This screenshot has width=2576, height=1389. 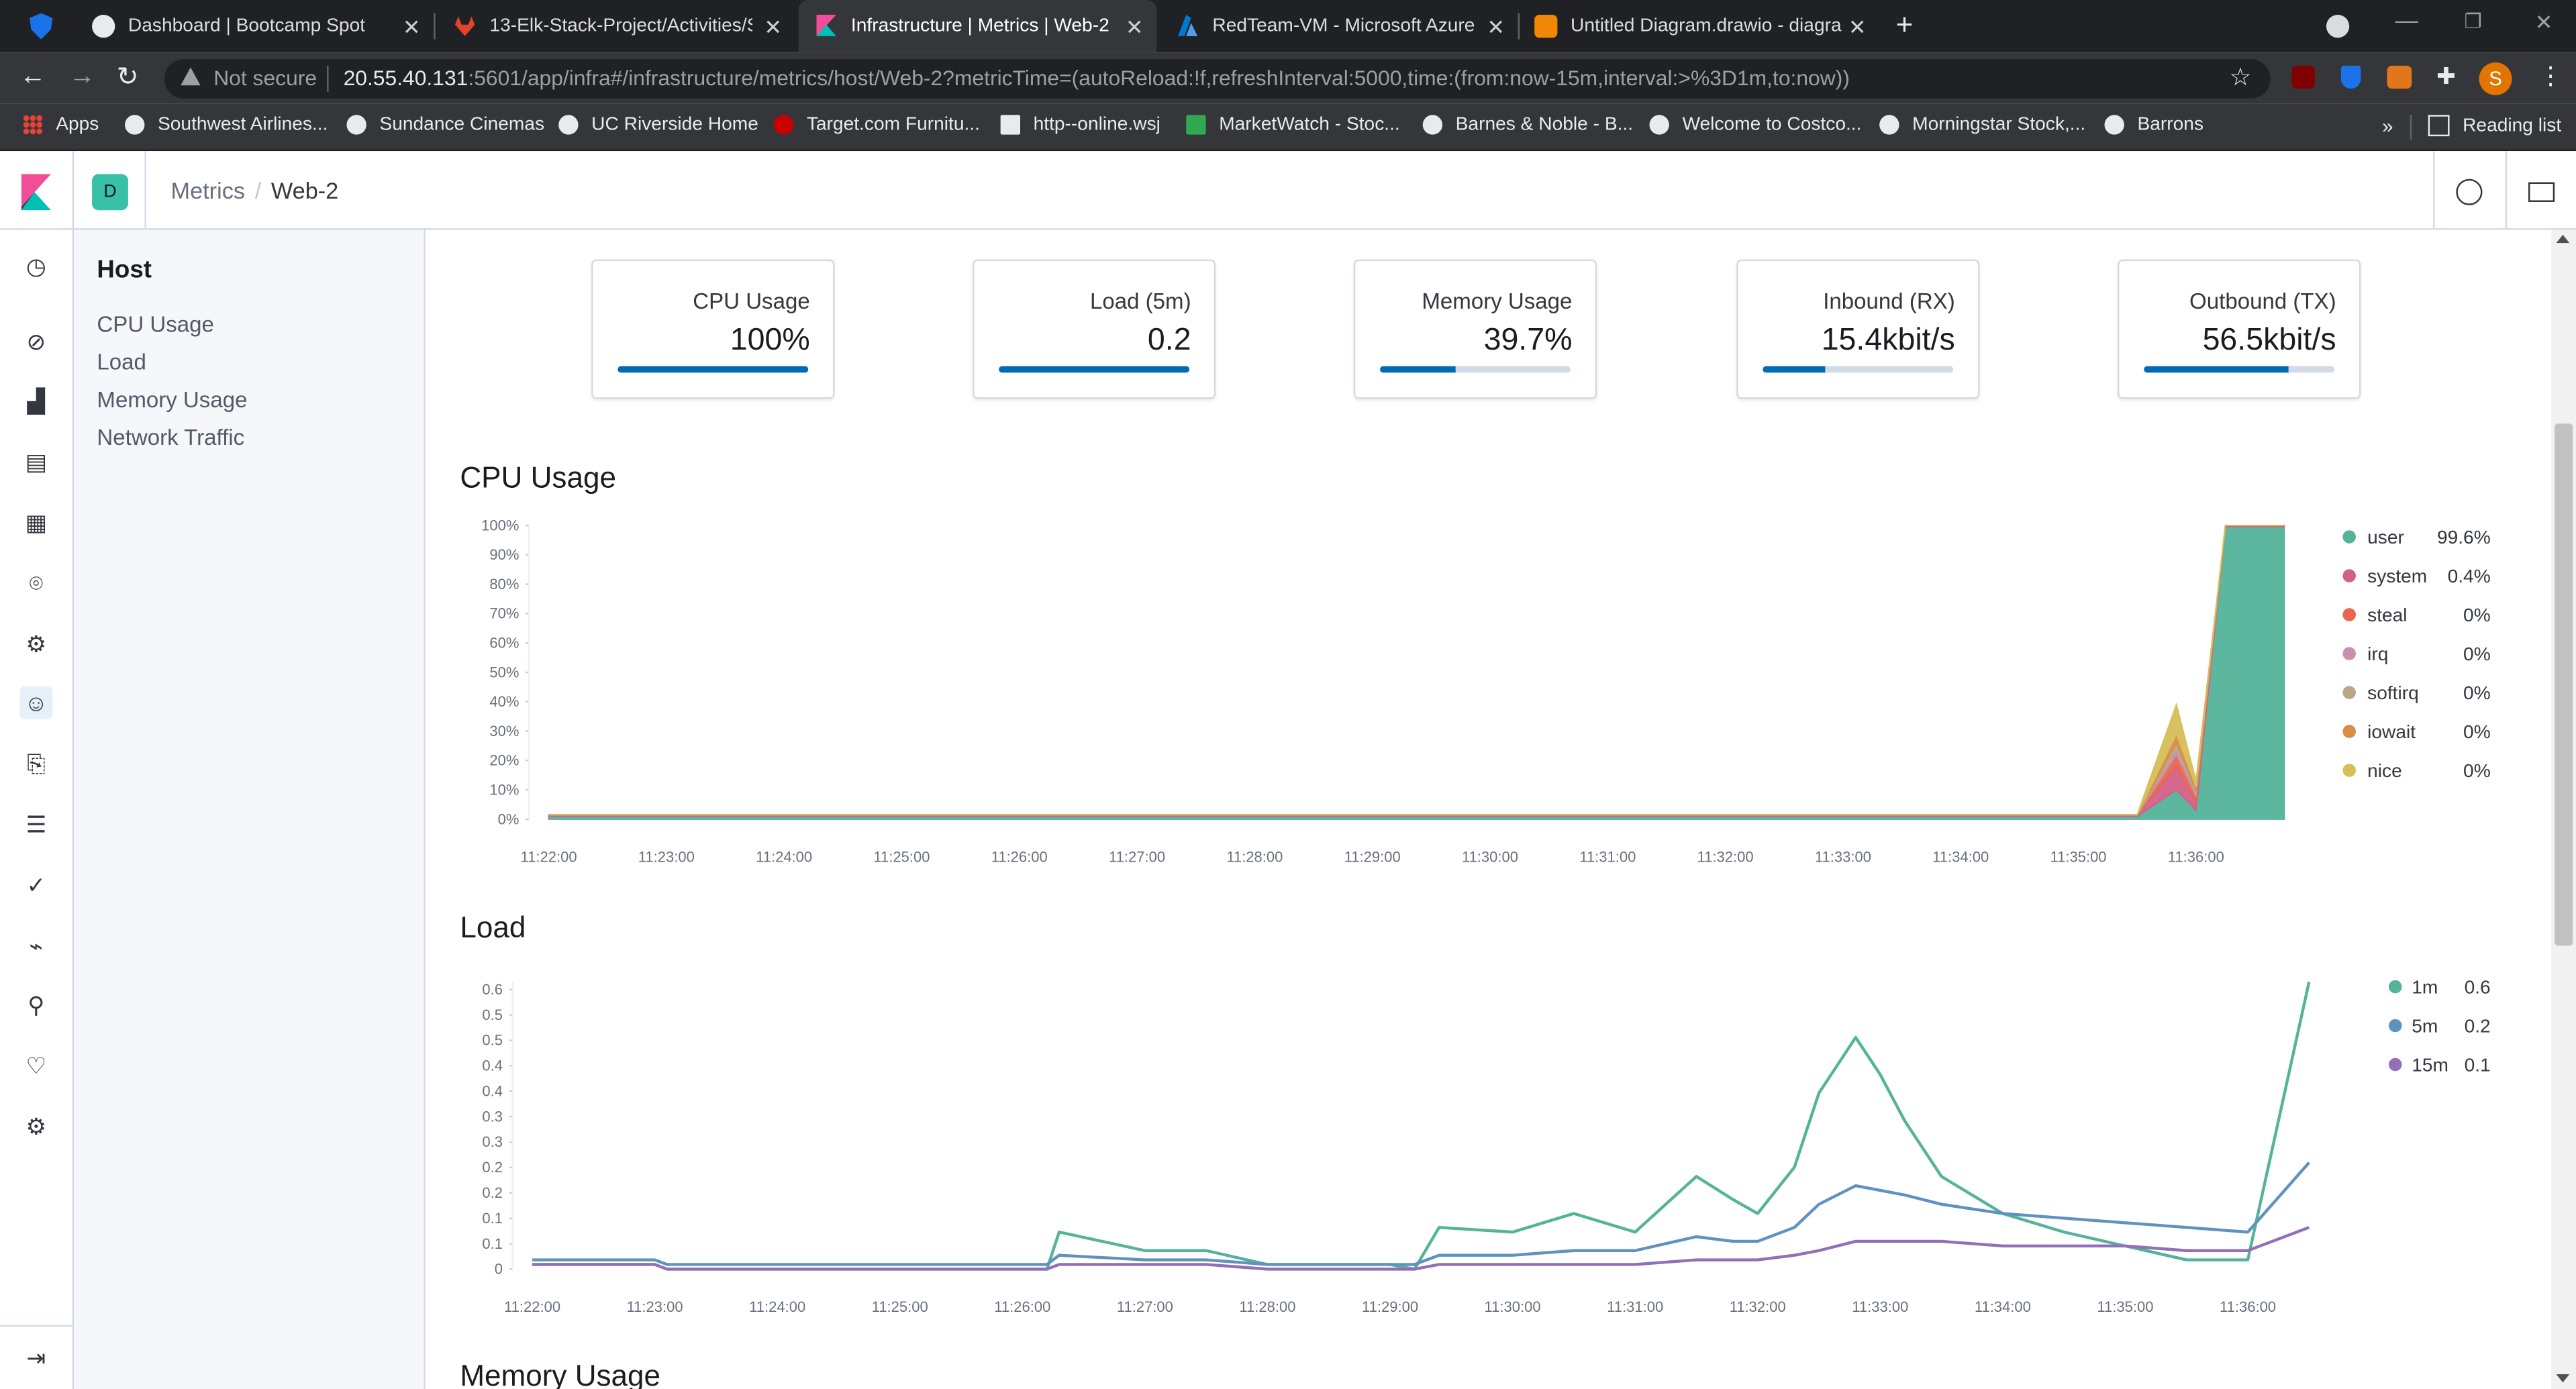 I want to click on y-tick-label: 90%, so click(x=504, y=555).